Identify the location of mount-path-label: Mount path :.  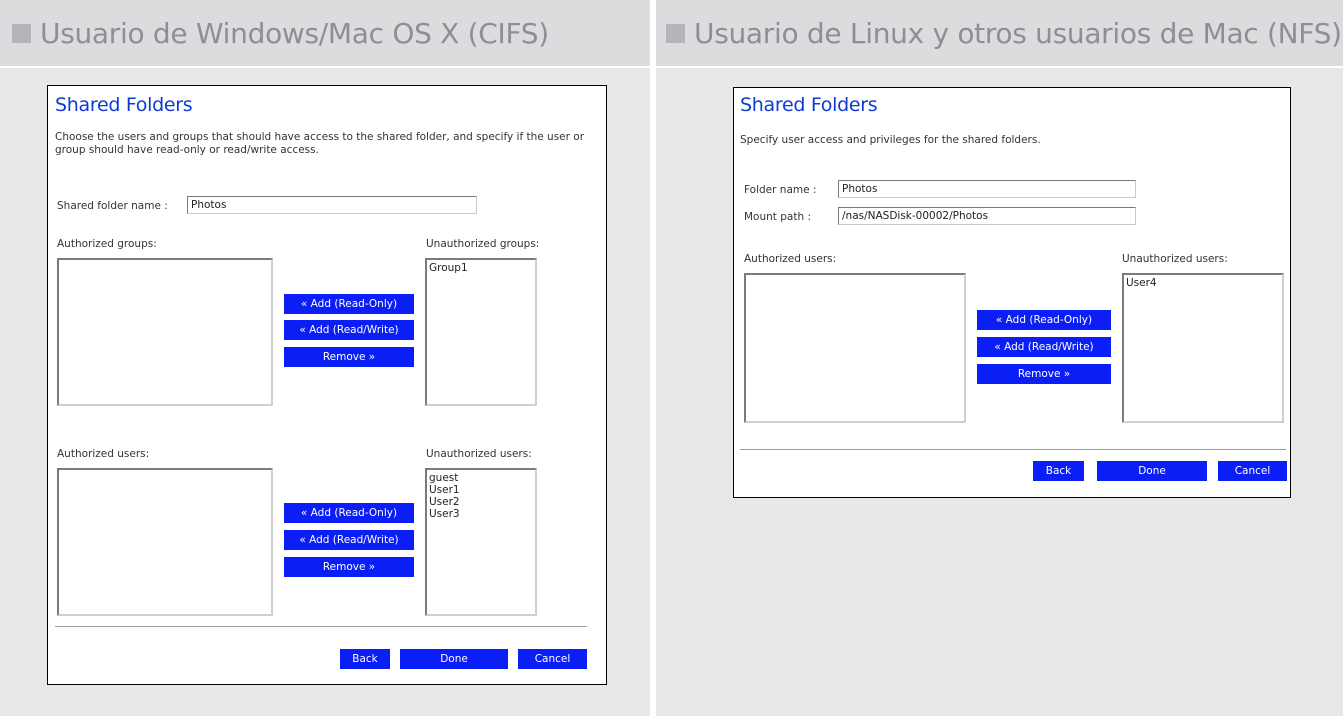
(777, 217).